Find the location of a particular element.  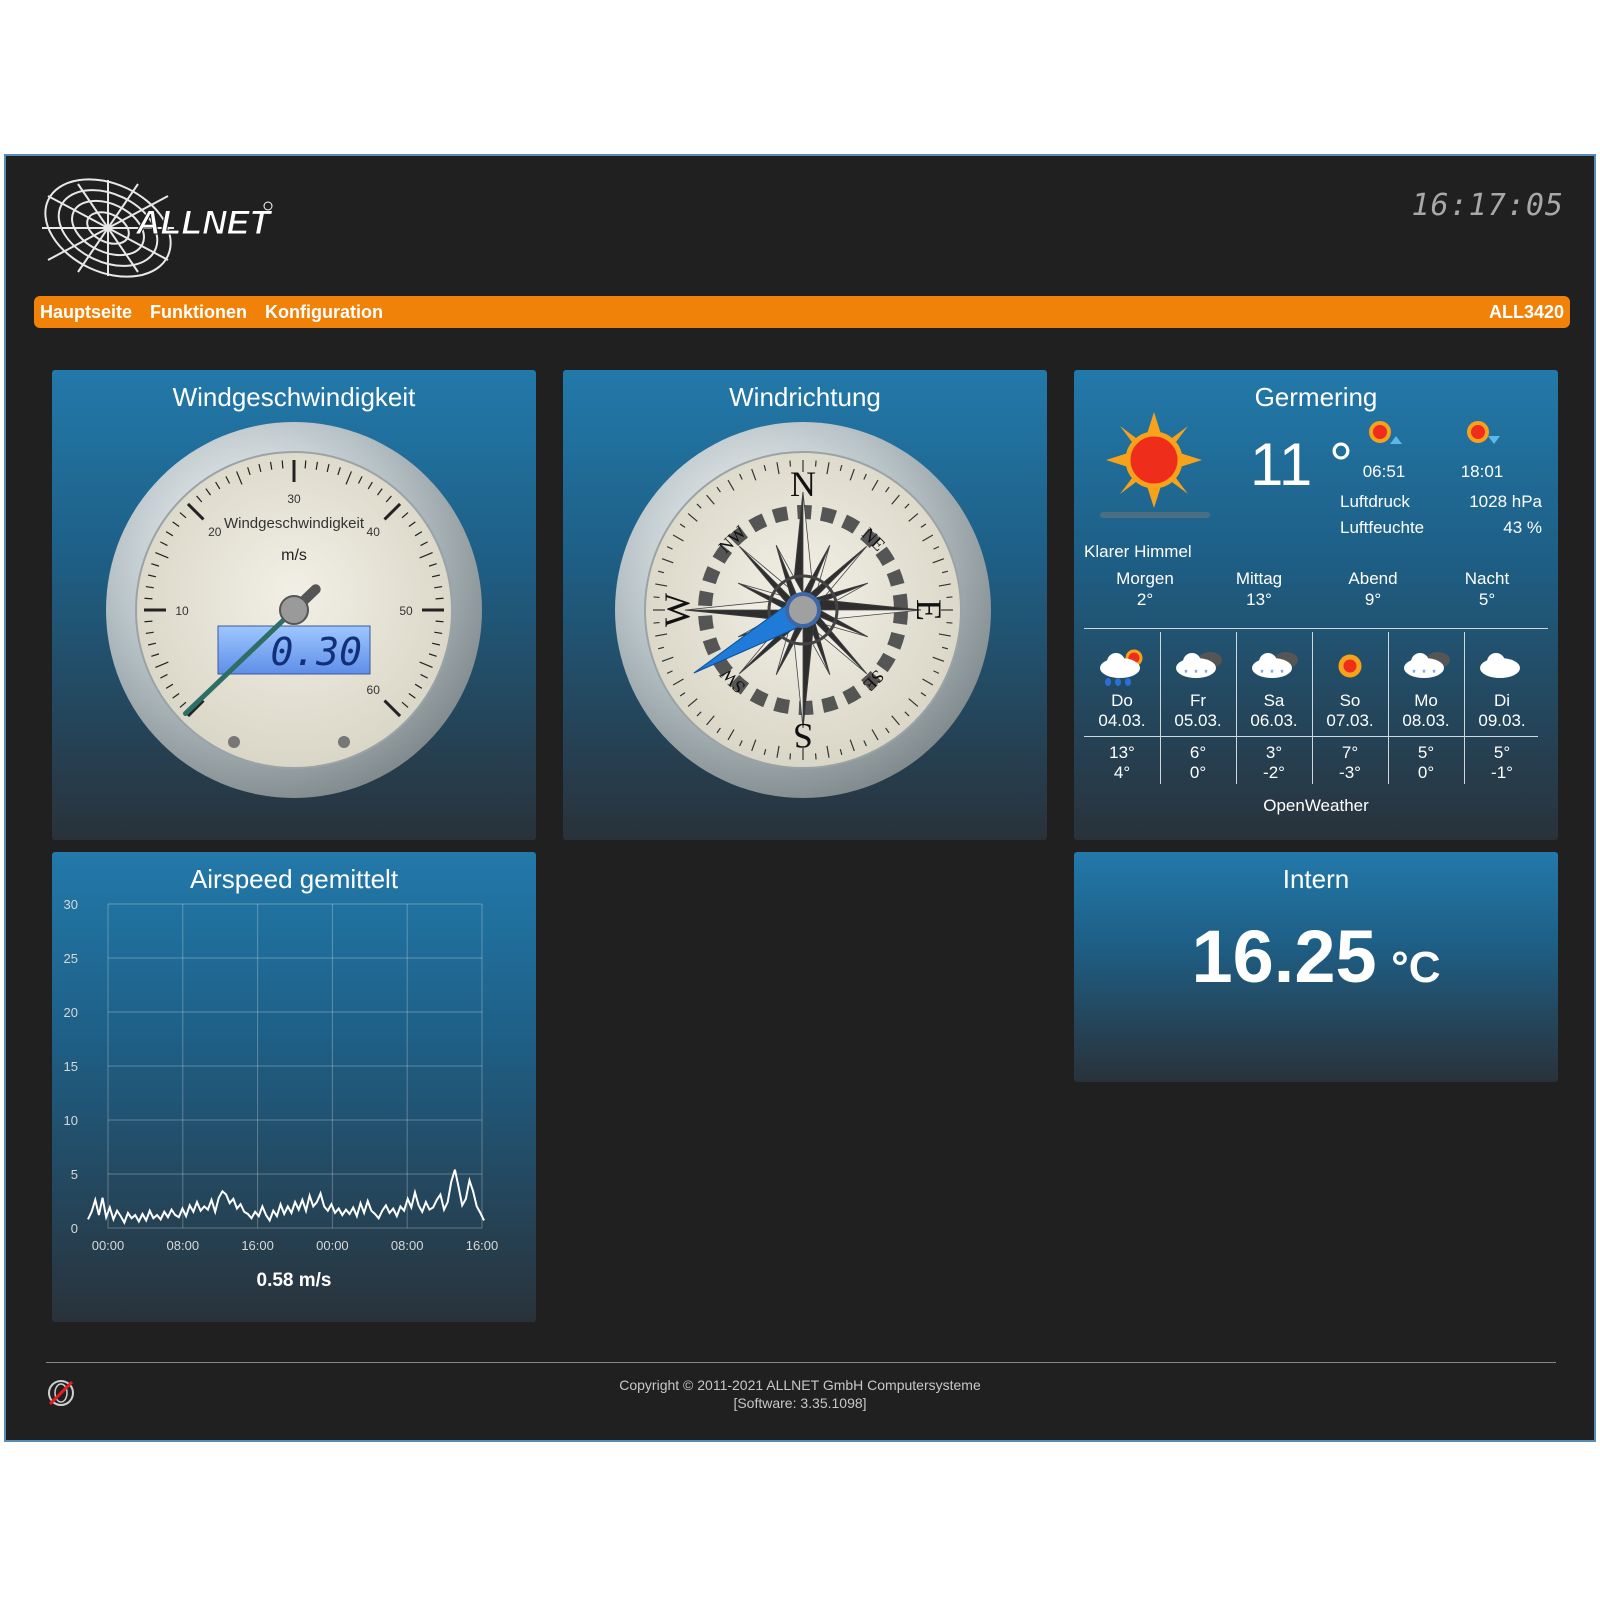

forecast-day-3: So 07.03. 7° -3° is located at coordinates (1350, 707).